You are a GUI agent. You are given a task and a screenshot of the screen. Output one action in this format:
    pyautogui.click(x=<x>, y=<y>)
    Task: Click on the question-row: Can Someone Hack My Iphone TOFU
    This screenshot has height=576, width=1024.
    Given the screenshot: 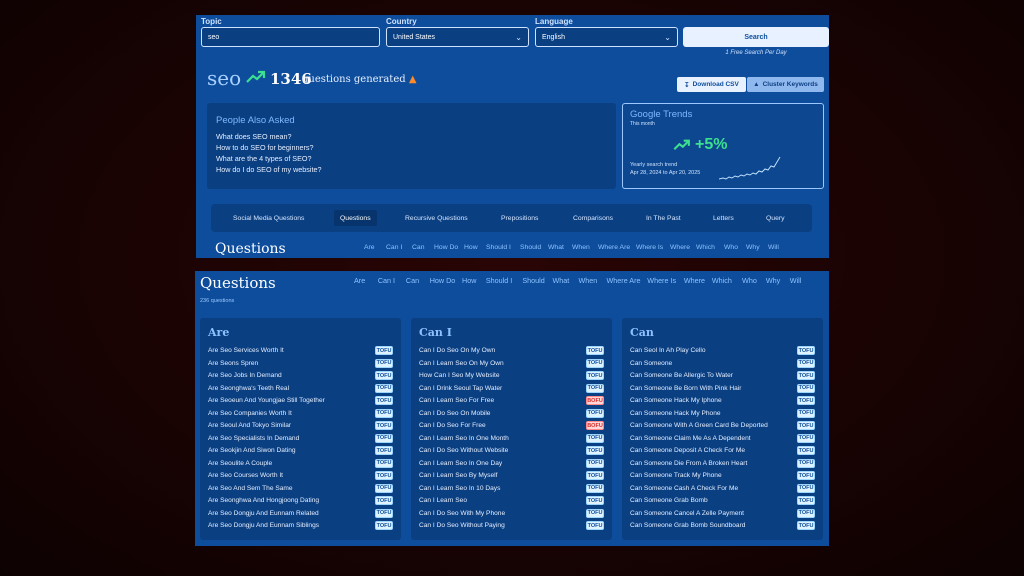 What is the action you would take?
    pyautogui.click(x=722, y=401)
    